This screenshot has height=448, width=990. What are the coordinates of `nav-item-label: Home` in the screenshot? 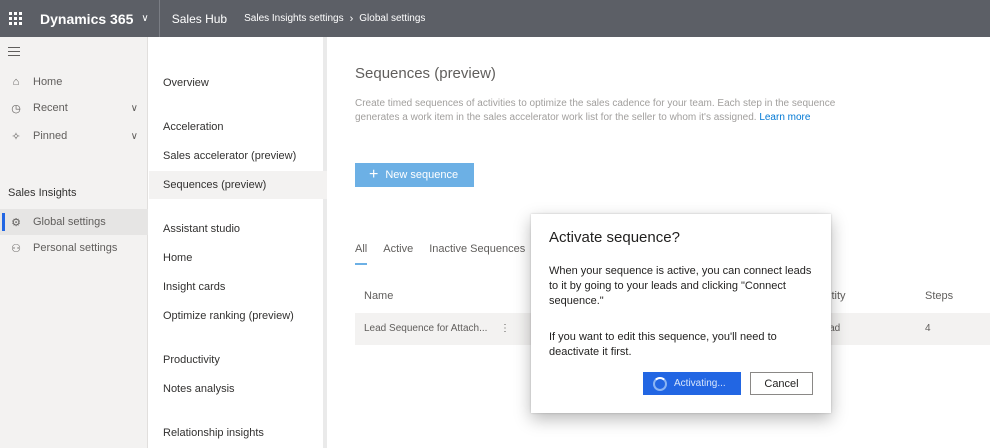 It's located at (48, 82).